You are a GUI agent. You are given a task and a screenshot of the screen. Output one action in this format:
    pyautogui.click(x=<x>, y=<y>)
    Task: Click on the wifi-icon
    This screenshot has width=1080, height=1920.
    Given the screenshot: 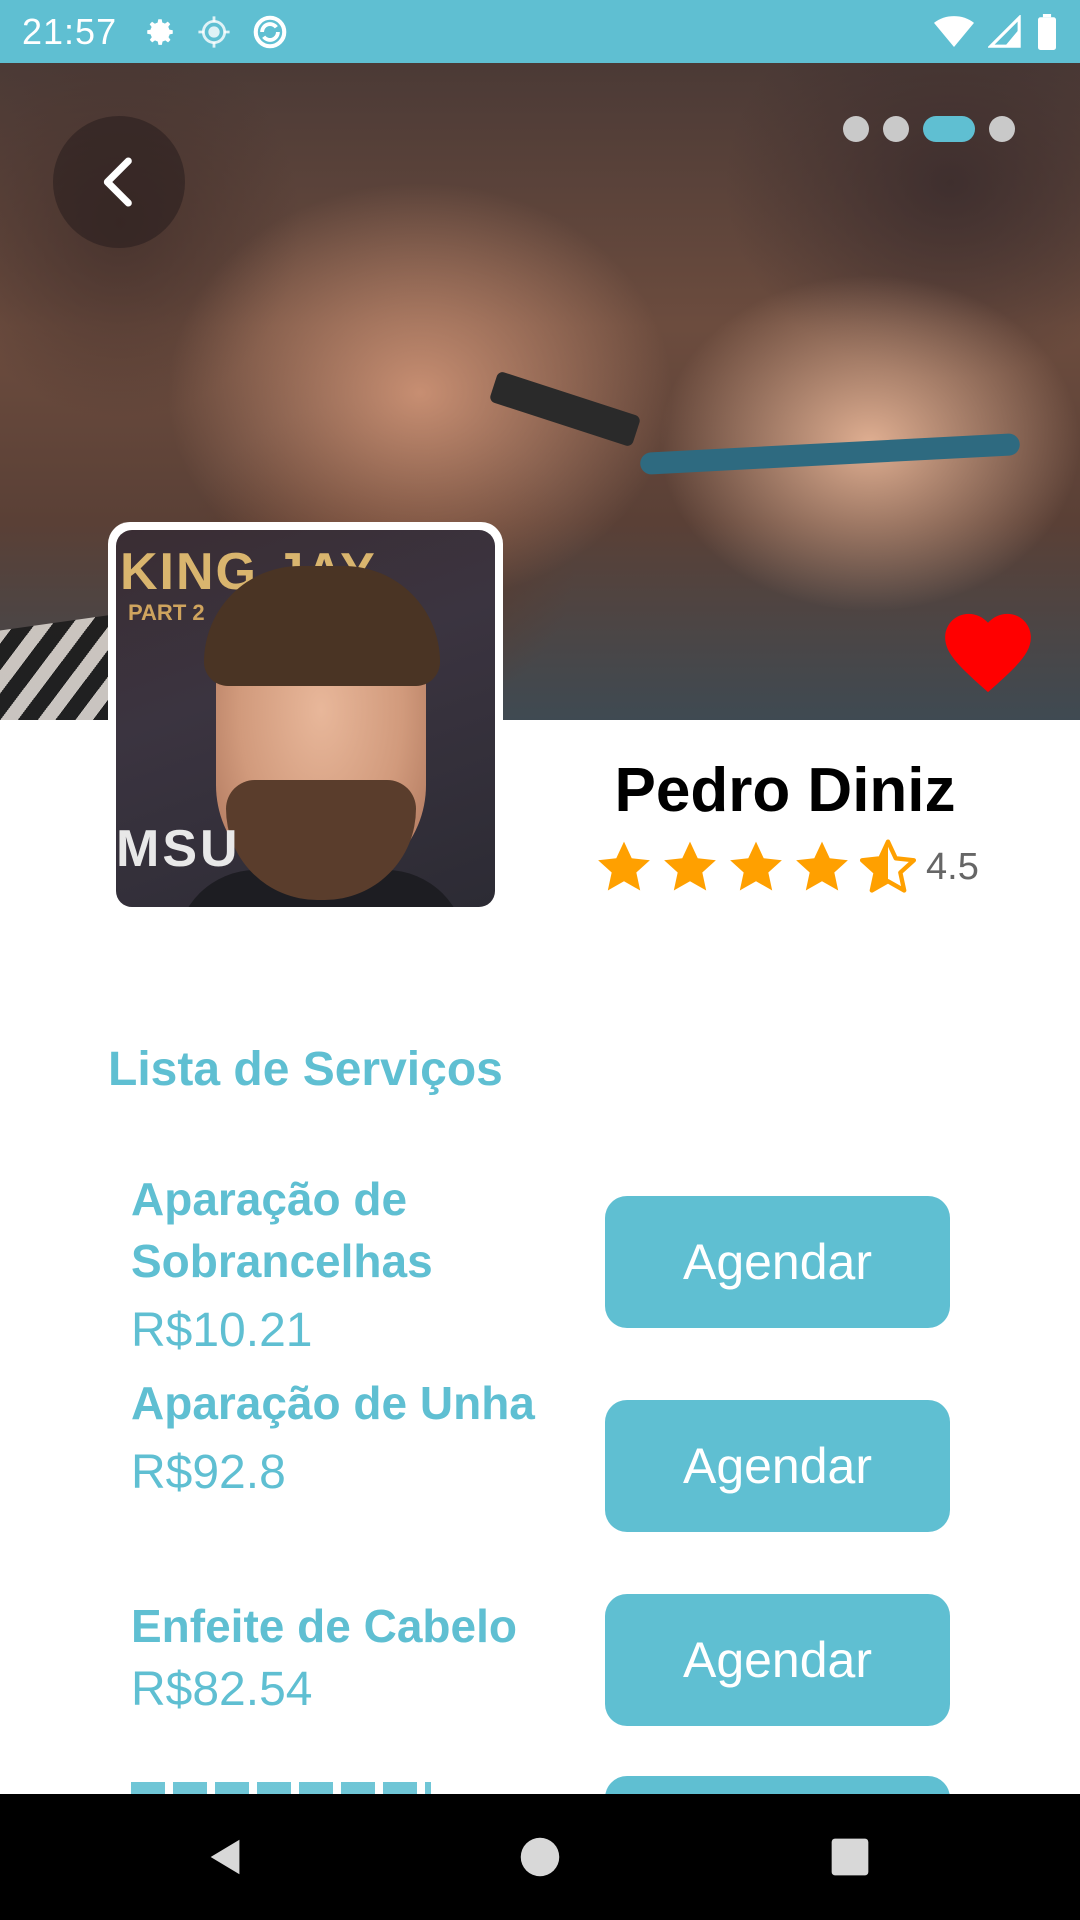 What is the action you would take?
    pyautogui.click(x=954, y=31)
    